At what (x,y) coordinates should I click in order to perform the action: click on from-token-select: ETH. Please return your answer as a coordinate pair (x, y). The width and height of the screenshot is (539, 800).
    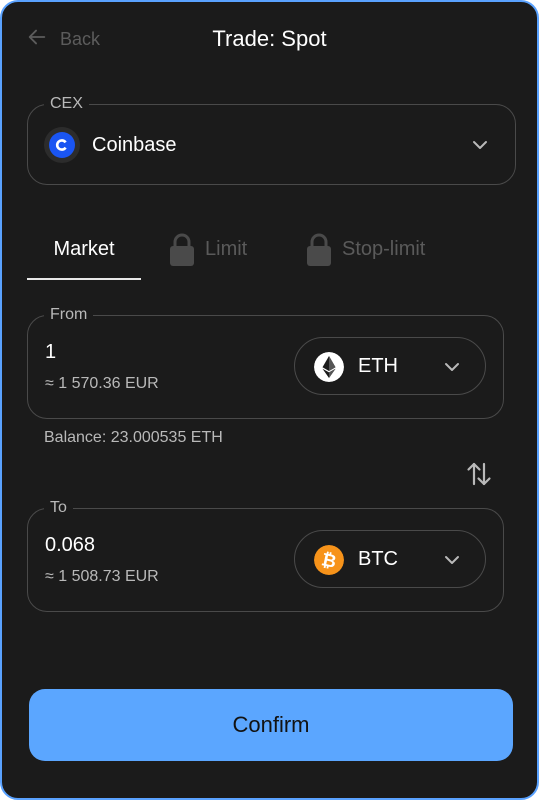
    Looking at the image, I should click on (390, 366).